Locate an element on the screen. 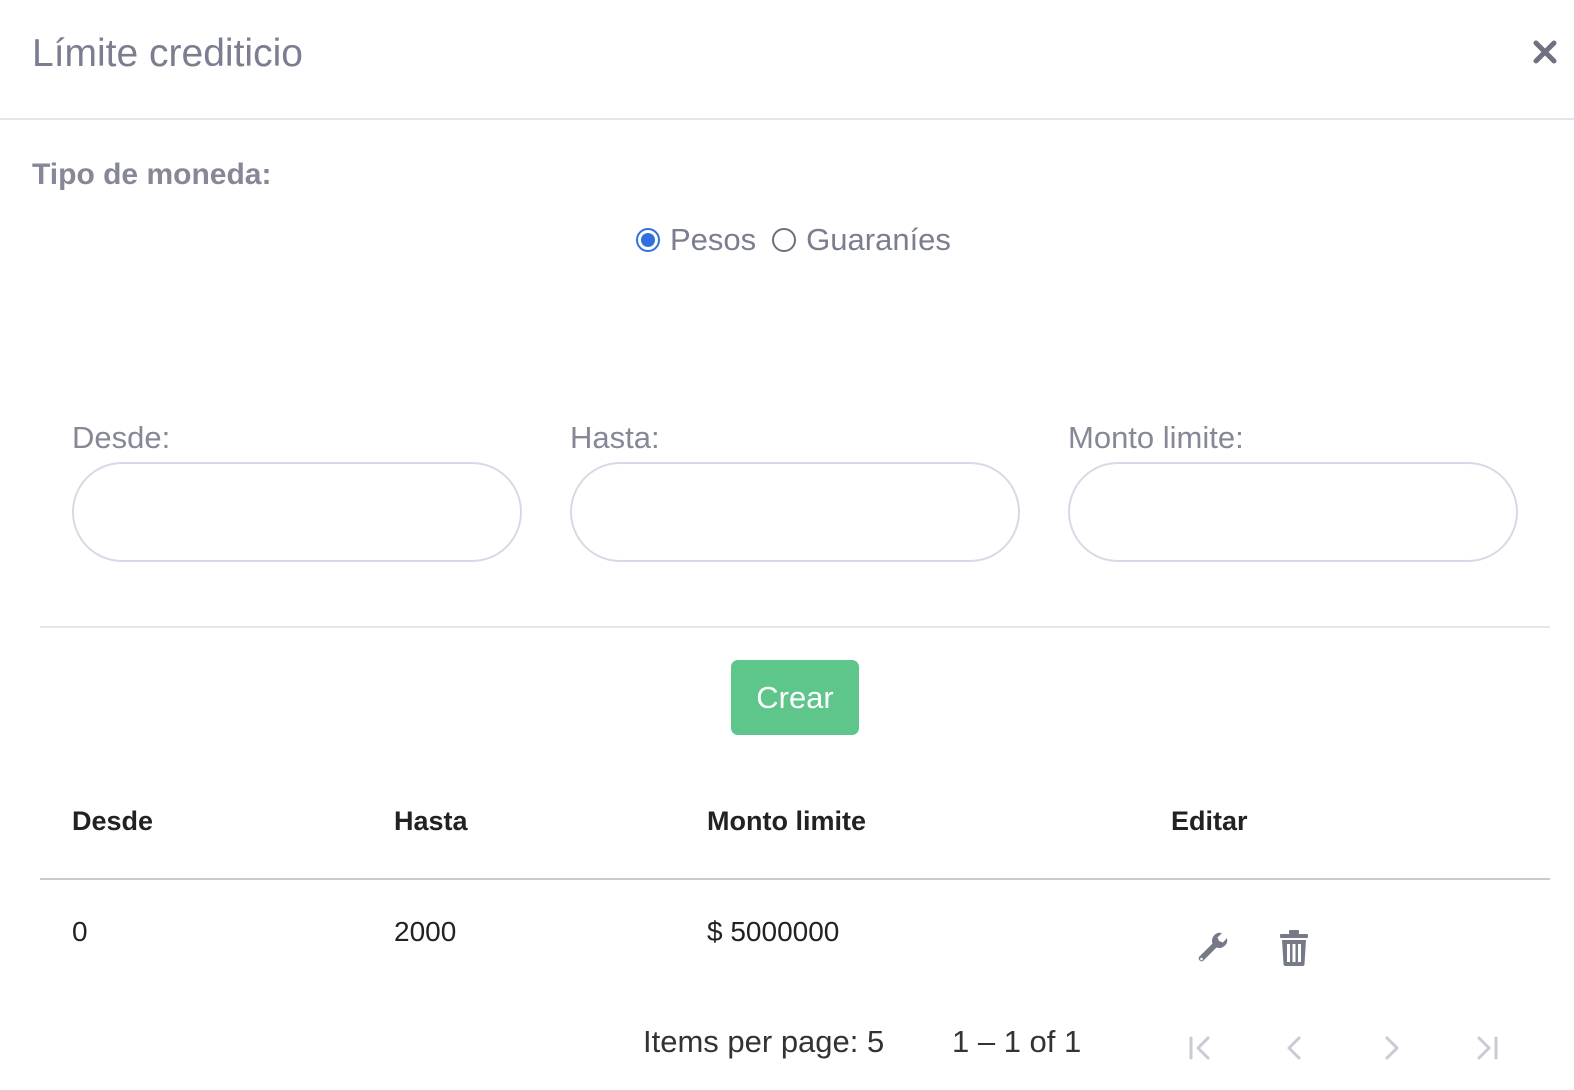  first-page-icon is located at coordinates (1199, 1048).